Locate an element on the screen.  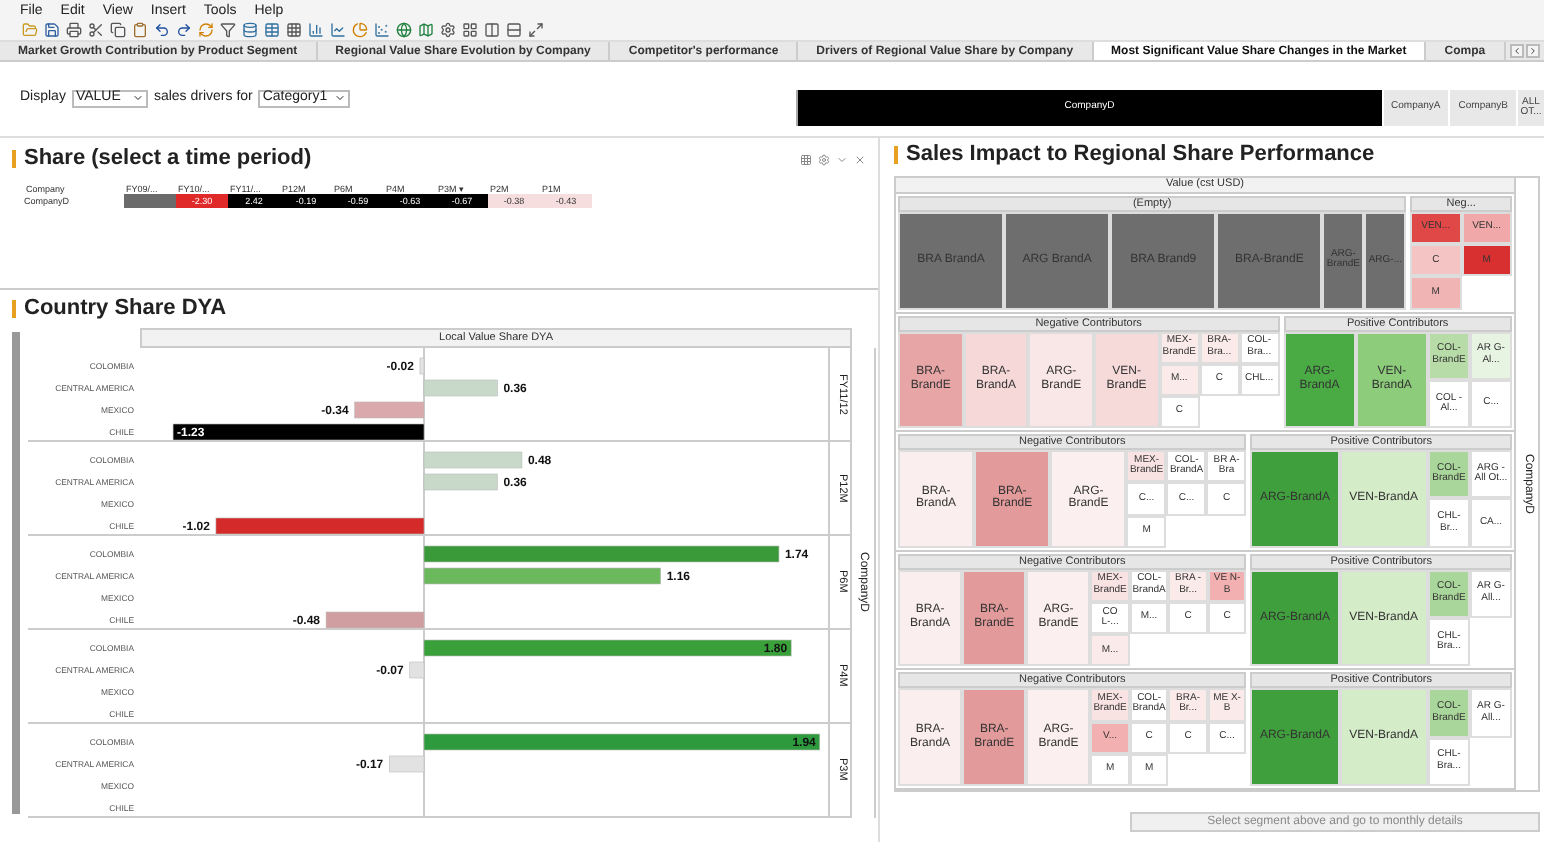
panel-title: Share (select a time period) is located at coordinates (168, 159).